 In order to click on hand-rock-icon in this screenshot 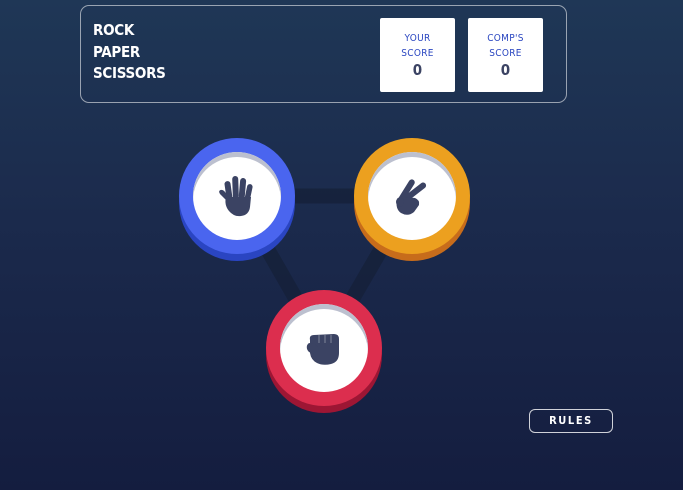, I will do `click(322, 349)`.